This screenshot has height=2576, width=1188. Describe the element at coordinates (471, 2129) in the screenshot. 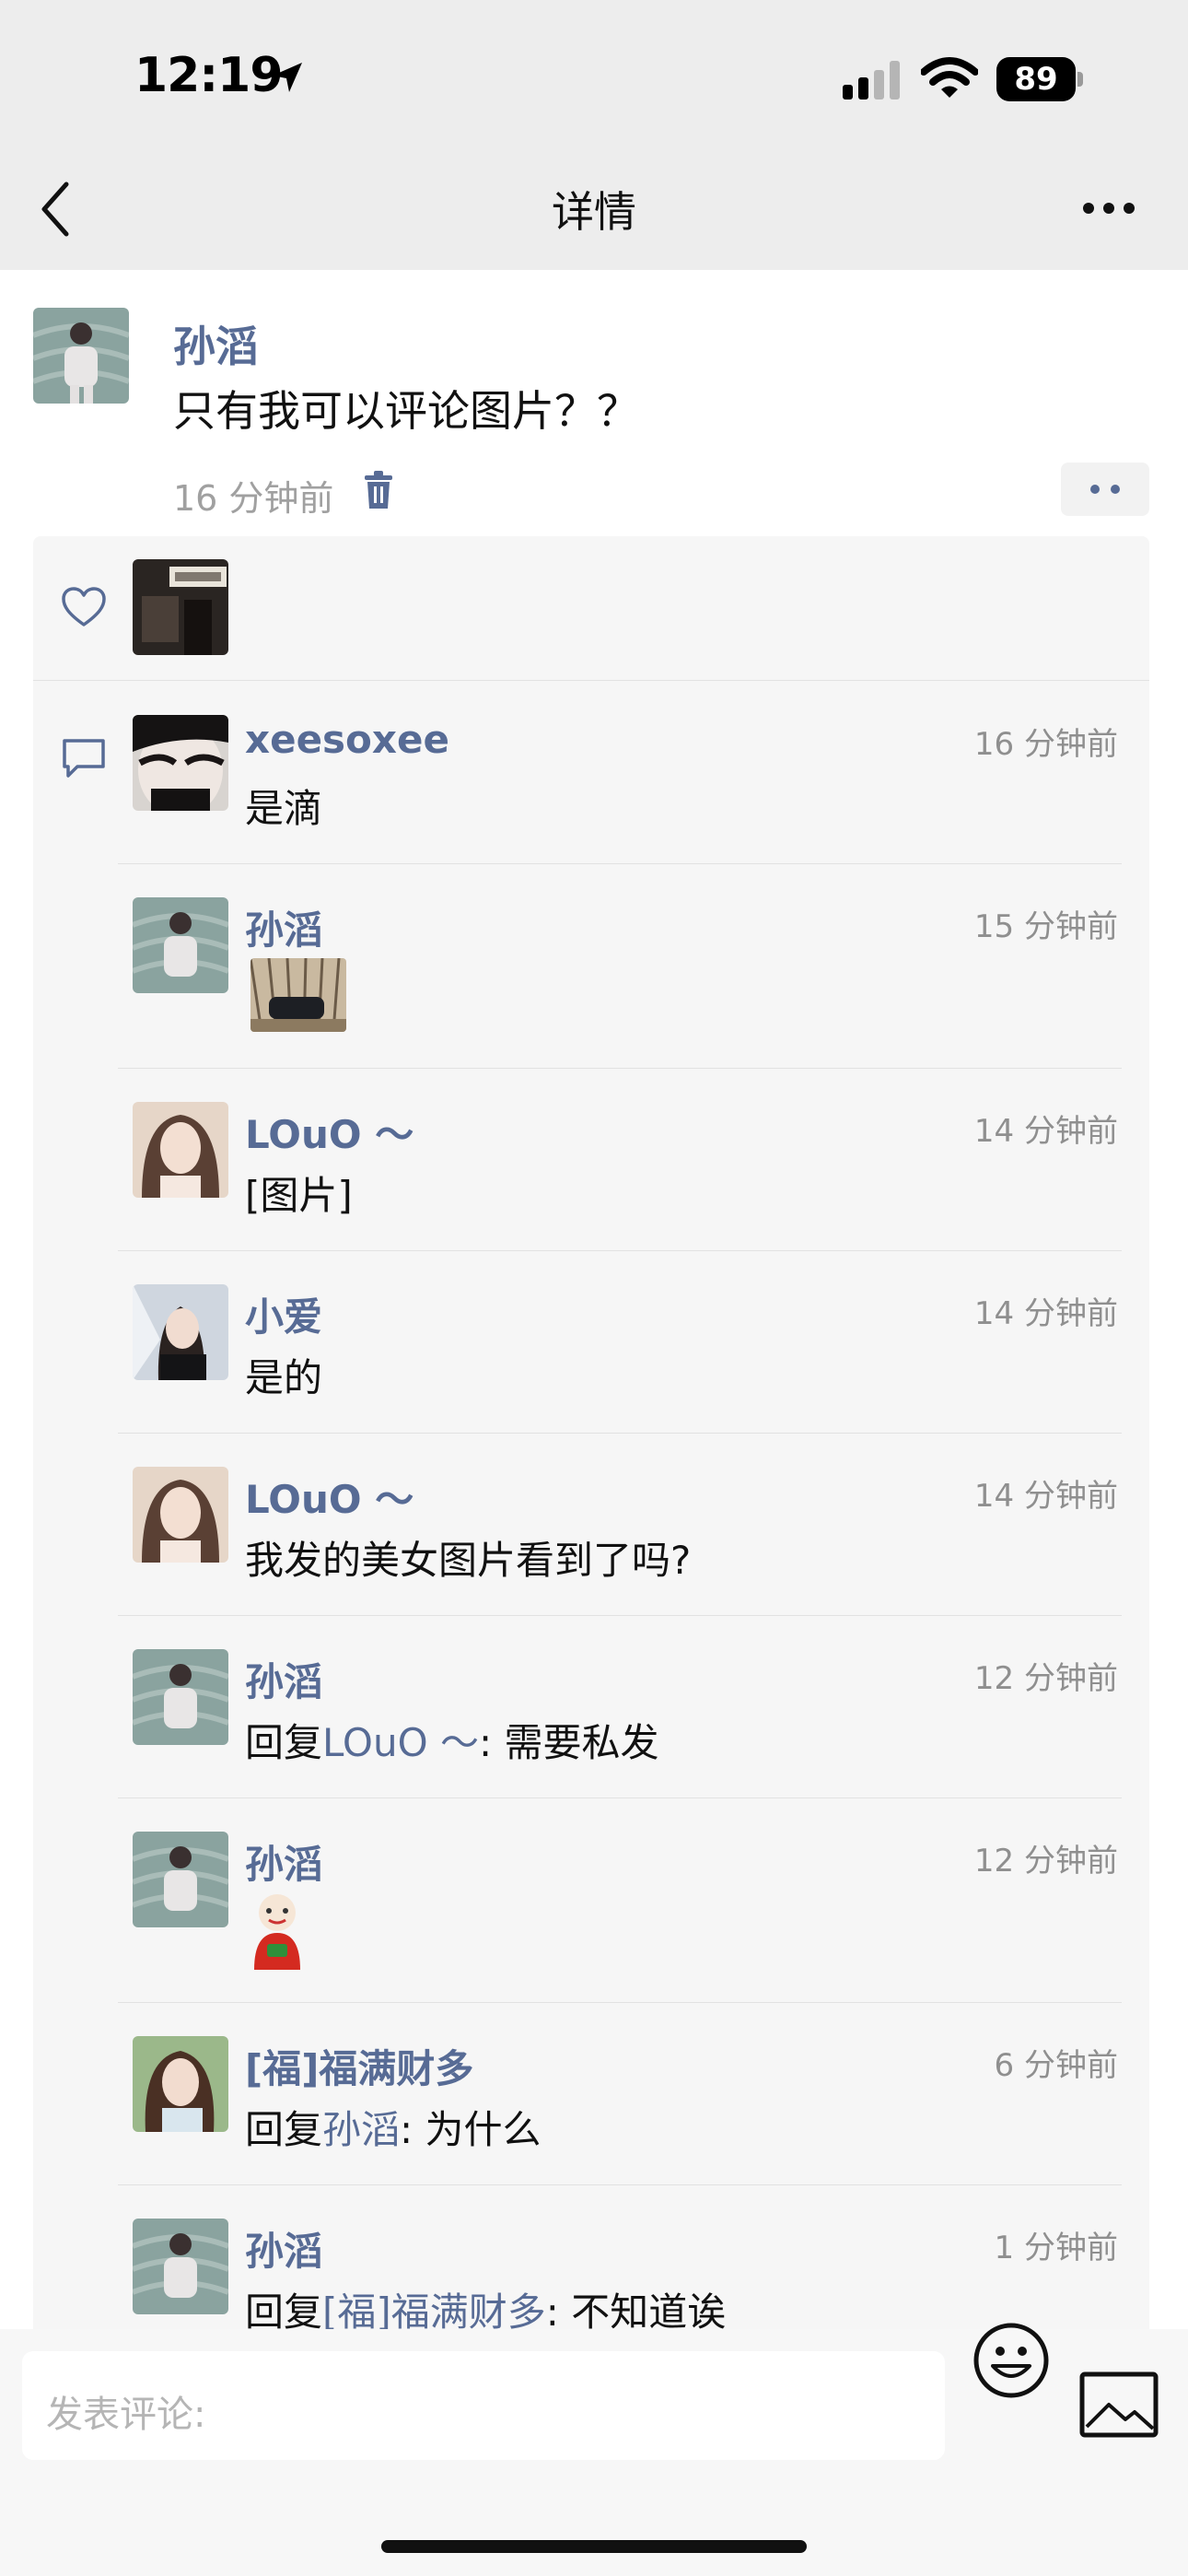

I see `reply-body: : 为什么` at that location.